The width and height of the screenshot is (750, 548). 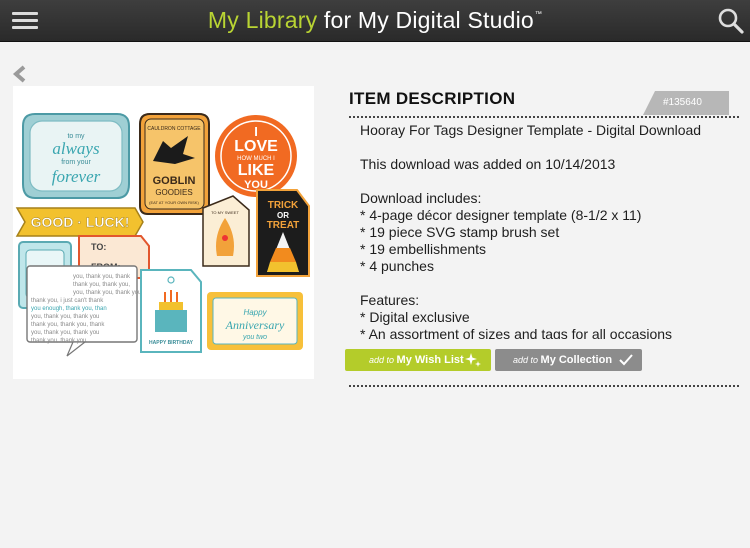 I want to click on art-sweet: TO MY SWEET, so click(x=225, y=212).